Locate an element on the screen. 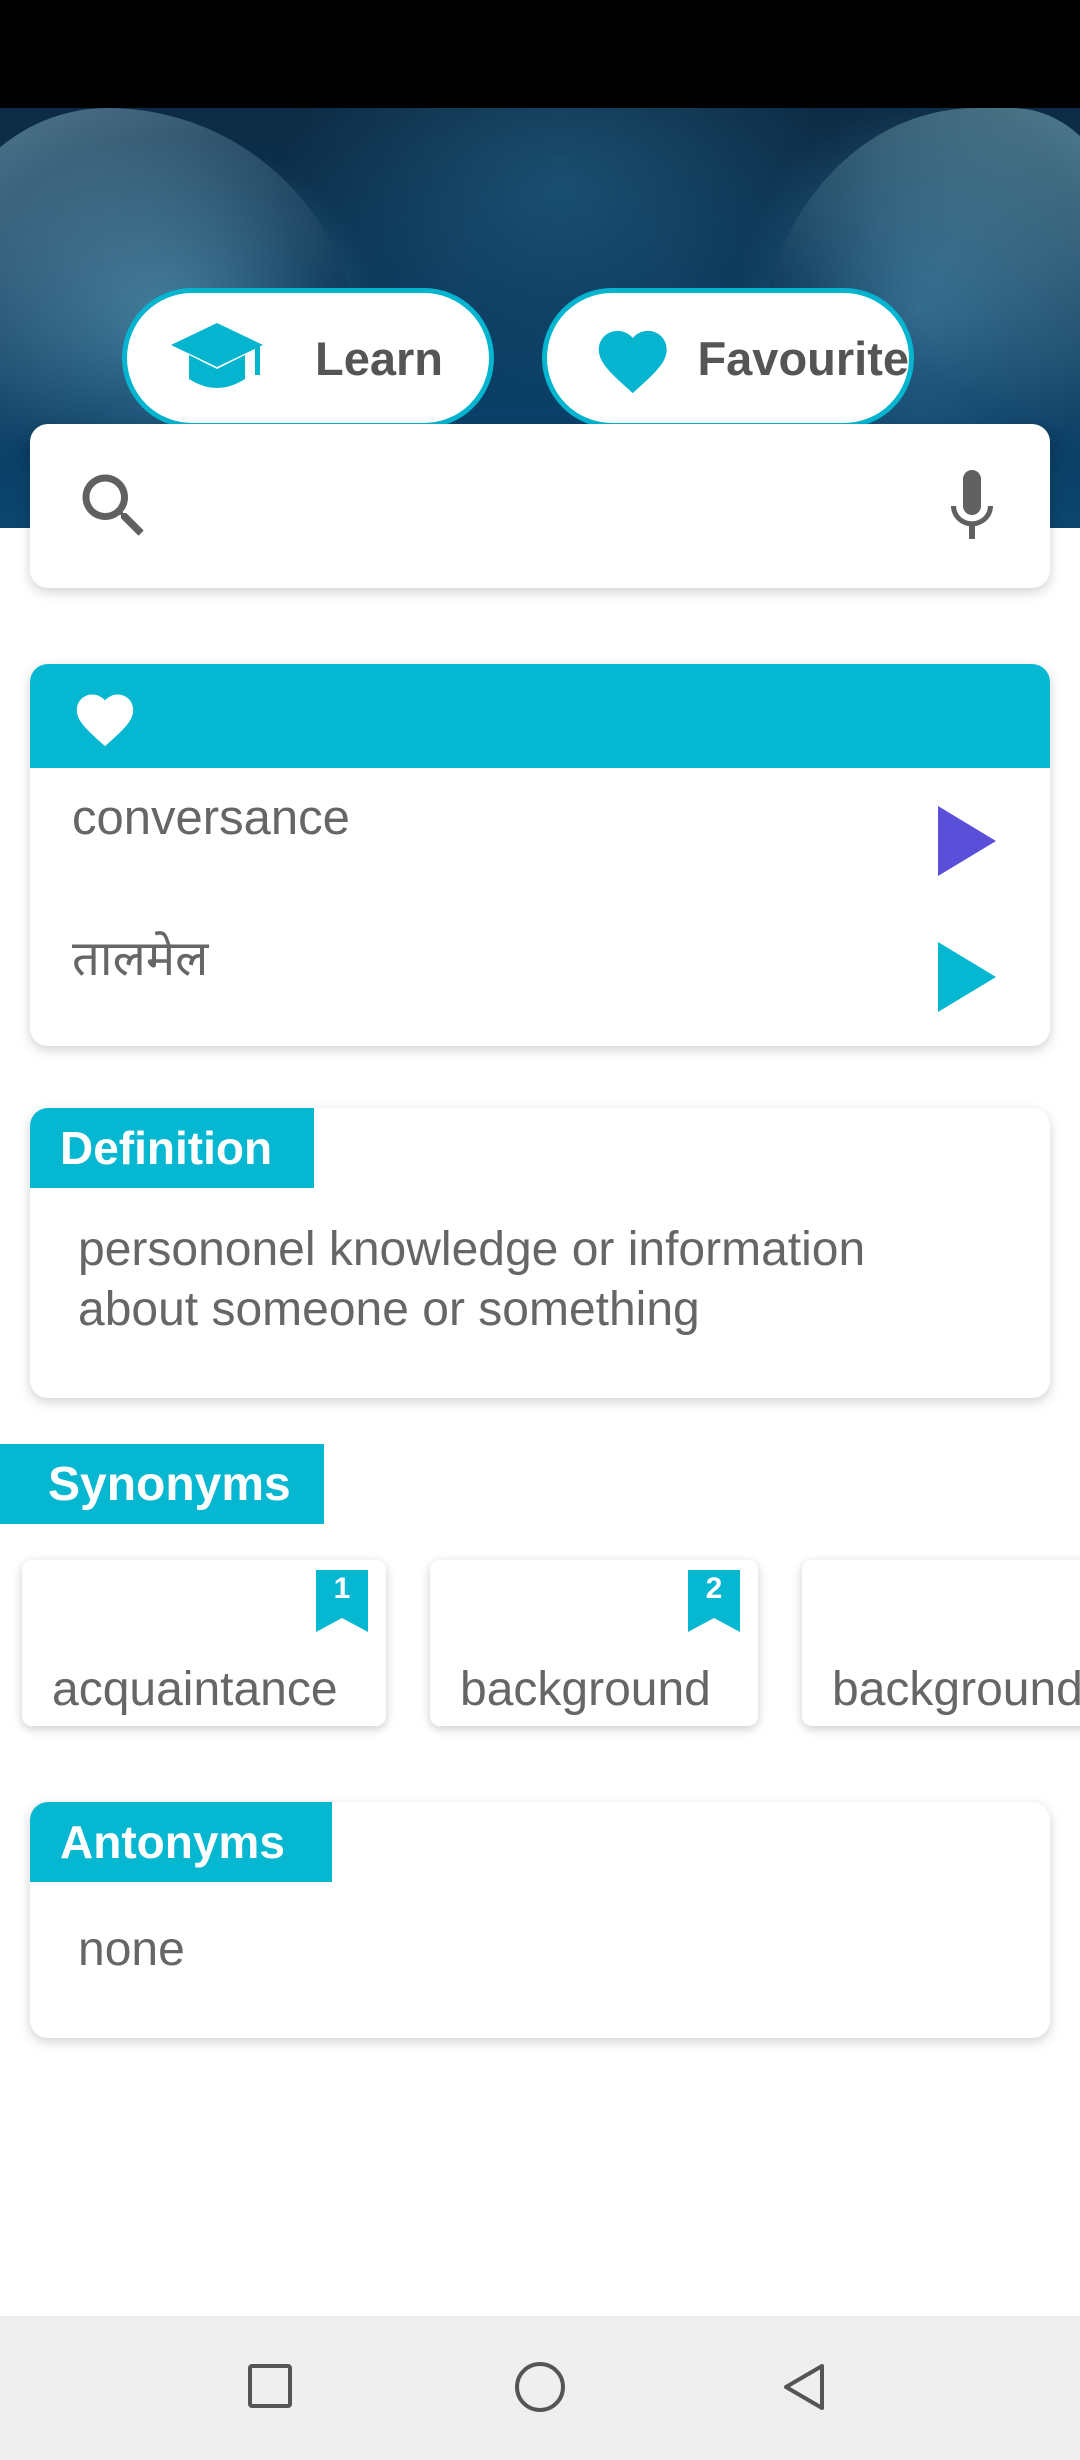  system-nav-bar is located at coordinates (540, 2388).